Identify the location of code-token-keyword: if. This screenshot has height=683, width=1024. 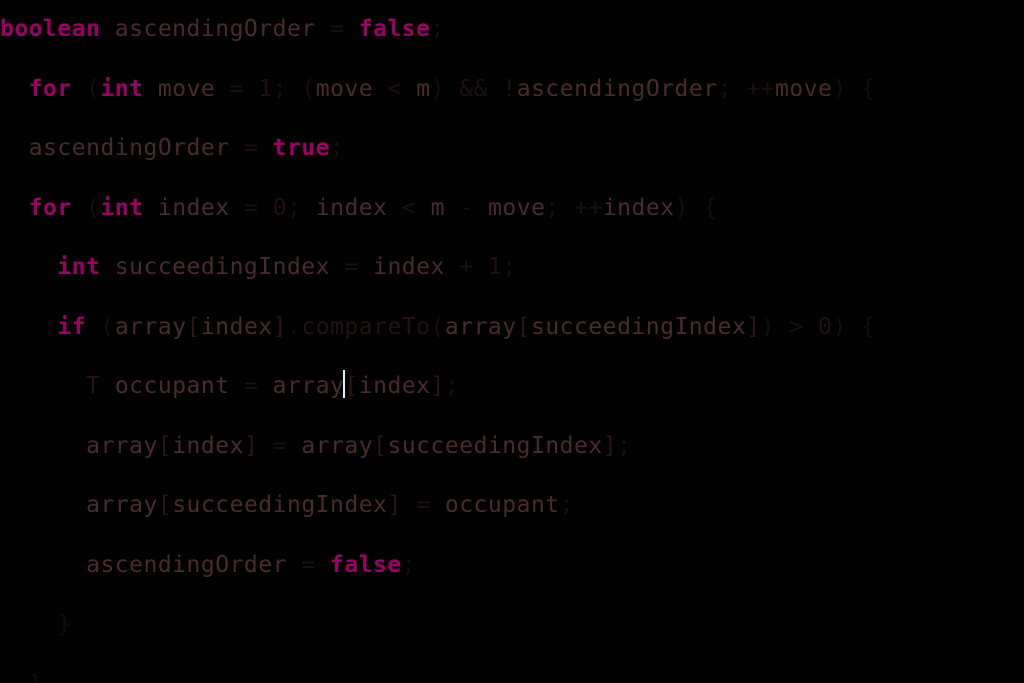
(72, 326).